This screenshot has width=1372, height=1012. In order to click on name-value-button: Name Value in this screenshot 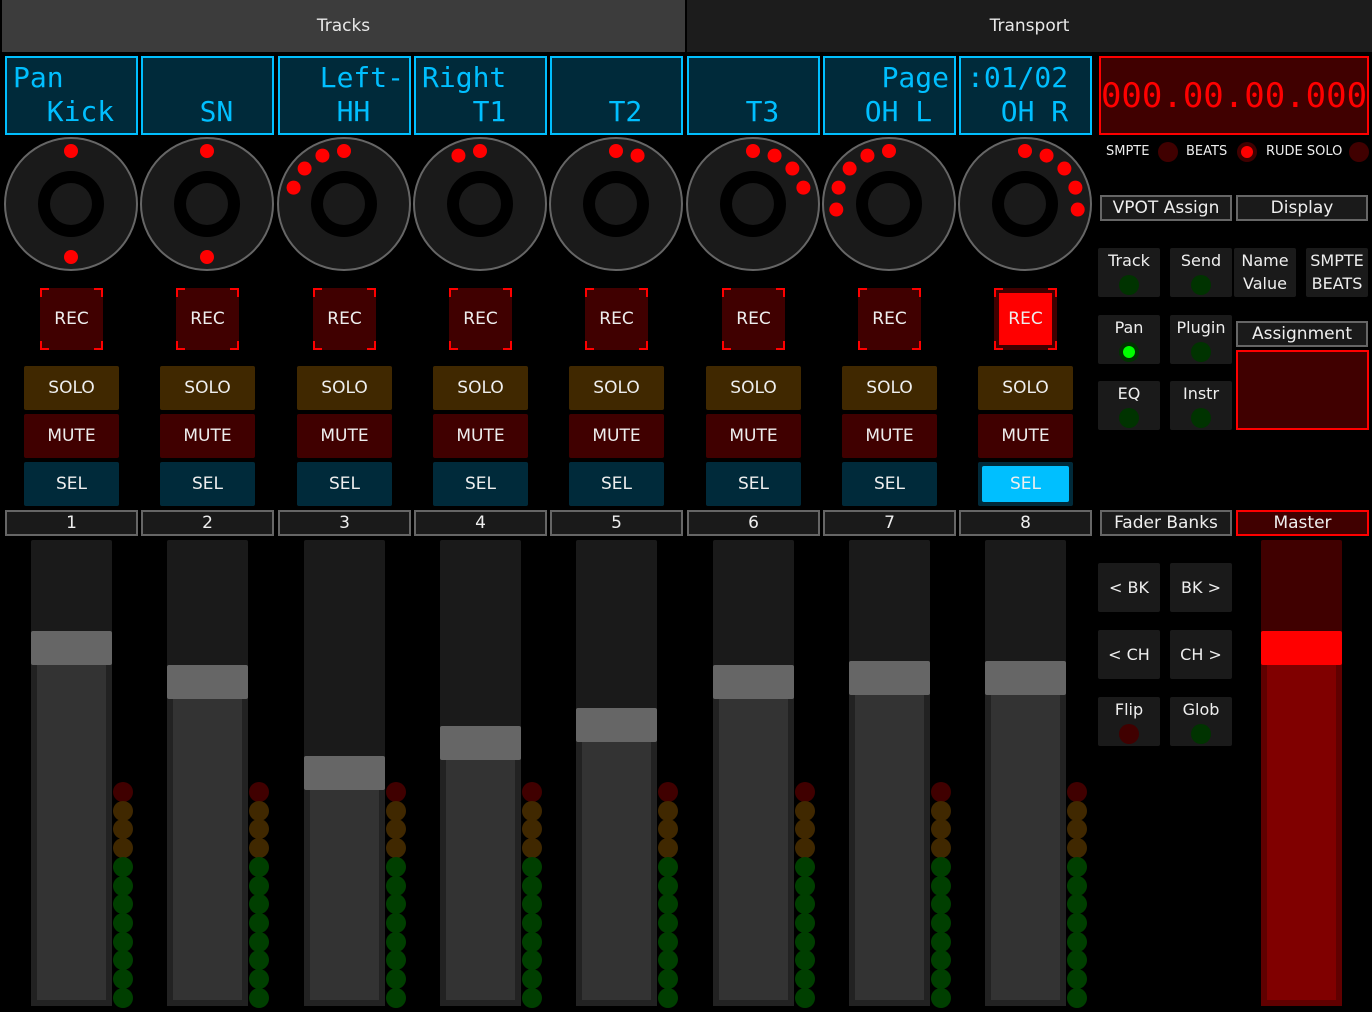, I will do `click(1265, 272)`.